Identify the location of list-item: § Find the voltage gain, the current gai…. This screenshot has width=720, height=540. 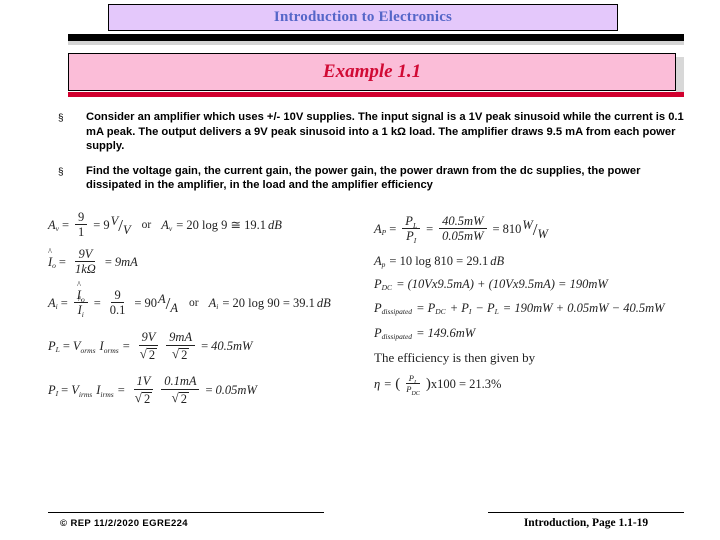
(378, 178).